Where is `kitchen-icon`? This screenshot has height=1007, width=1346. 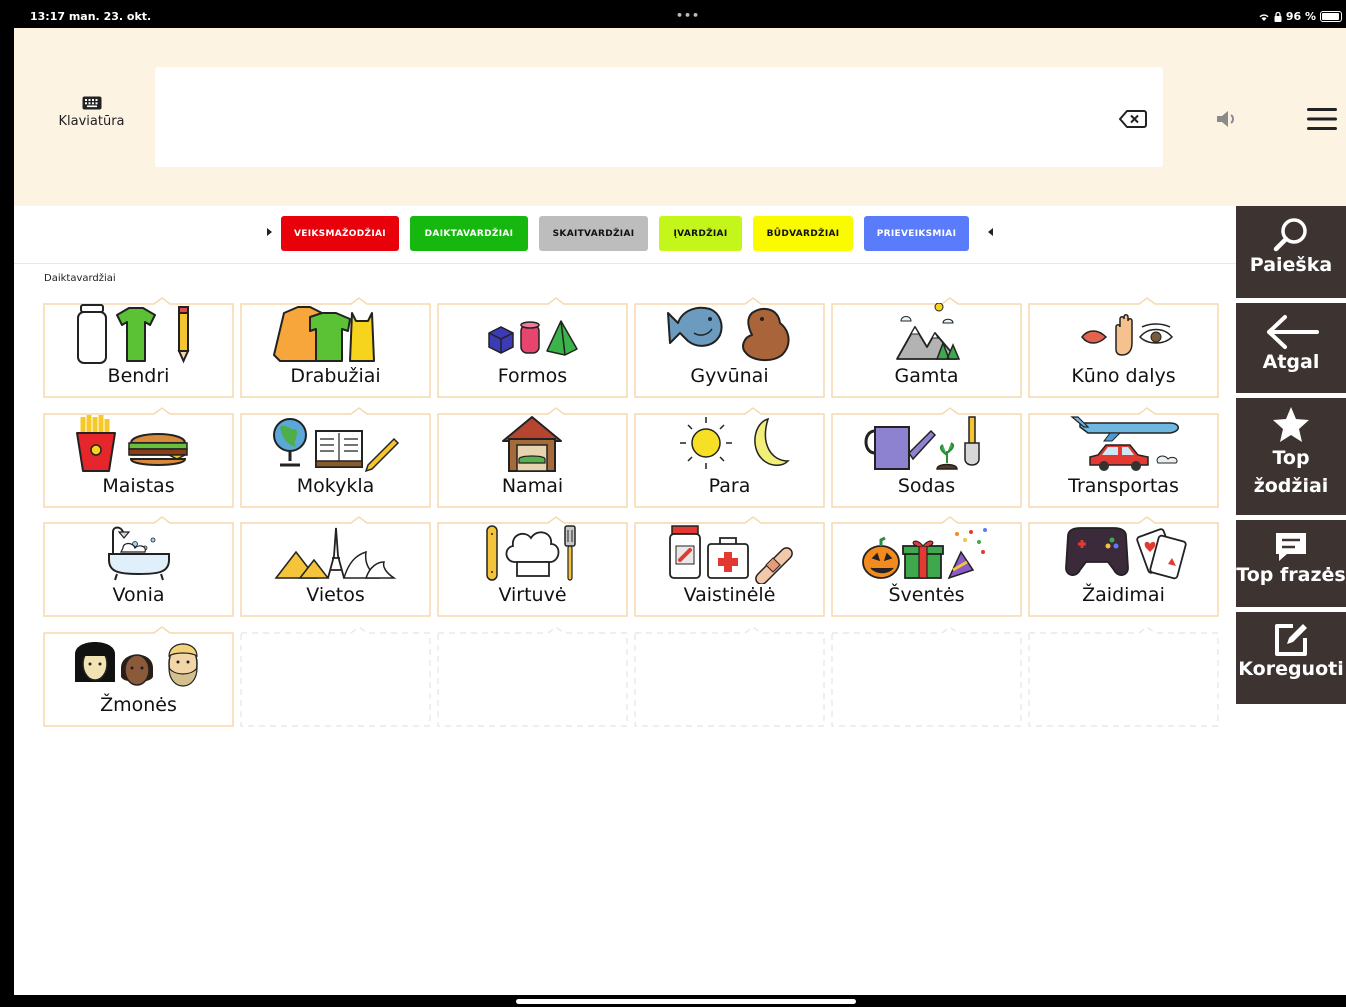
kitchen-icon is located at coordinates (531, 553).